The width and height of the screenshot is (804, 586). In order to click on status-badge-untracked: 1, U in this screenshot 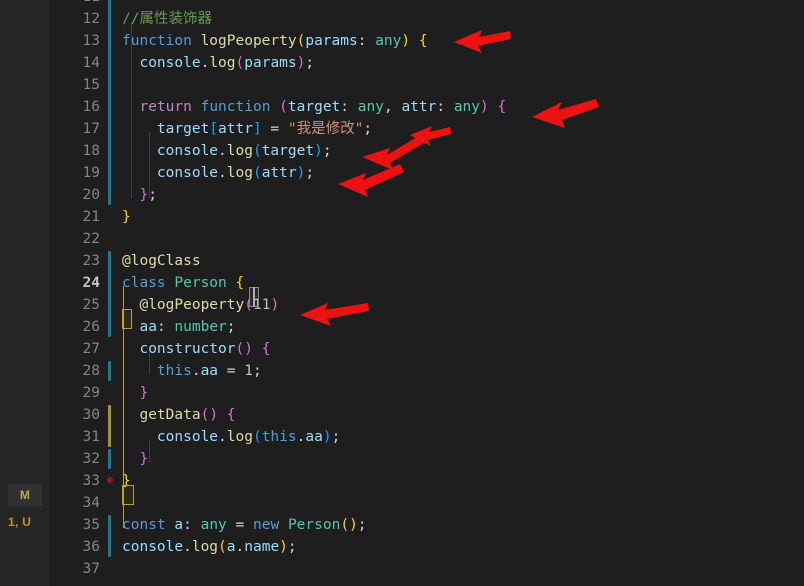, I will do `click(28, 522)`.